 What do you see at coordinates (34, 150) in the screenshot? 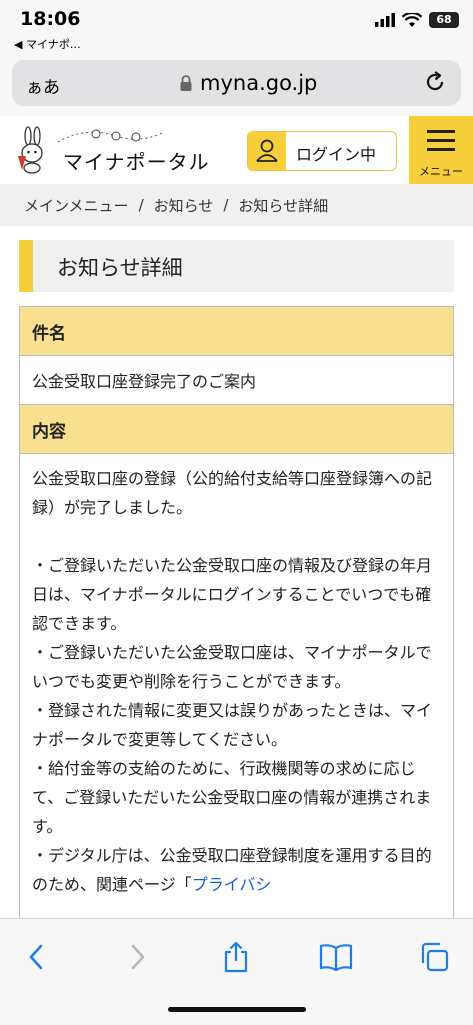
I see `mascot-logo-icon` at bounding box center [34, 150].